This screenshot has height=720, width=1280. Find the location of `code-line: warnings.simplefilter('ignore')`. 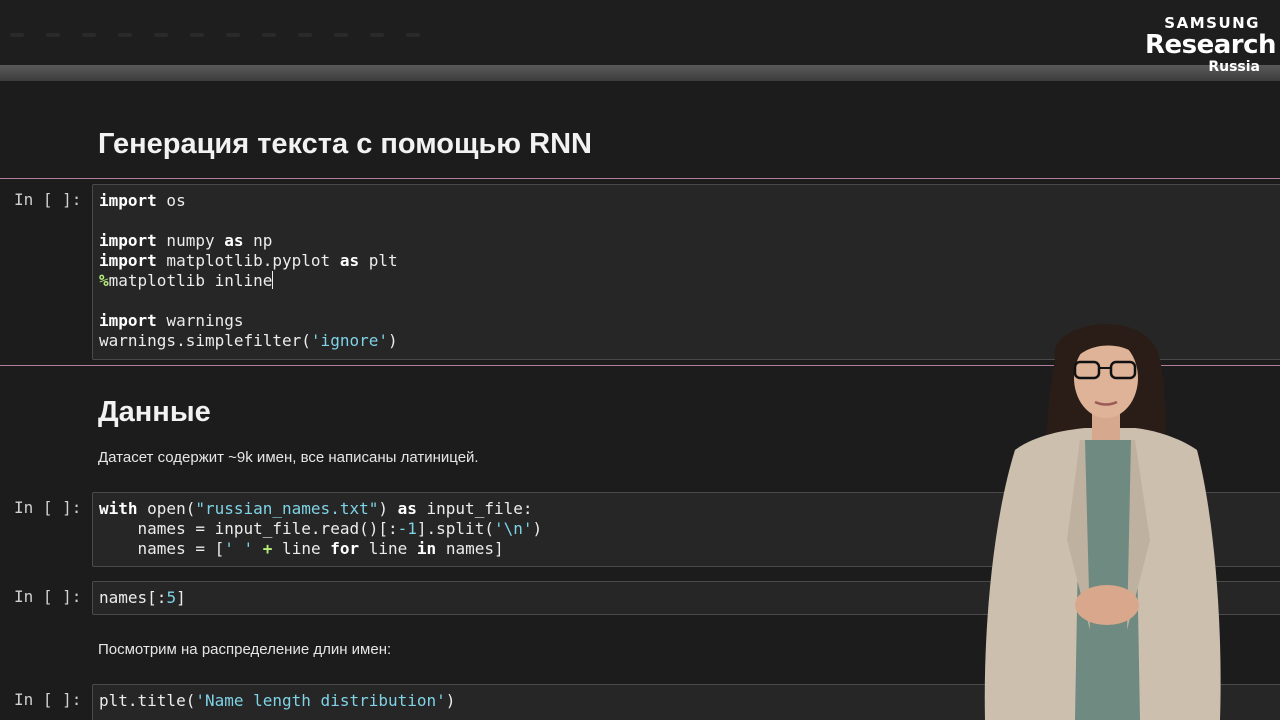

code-line: warnings.simplefilter('ignore') is located at coordinates (248, 341).